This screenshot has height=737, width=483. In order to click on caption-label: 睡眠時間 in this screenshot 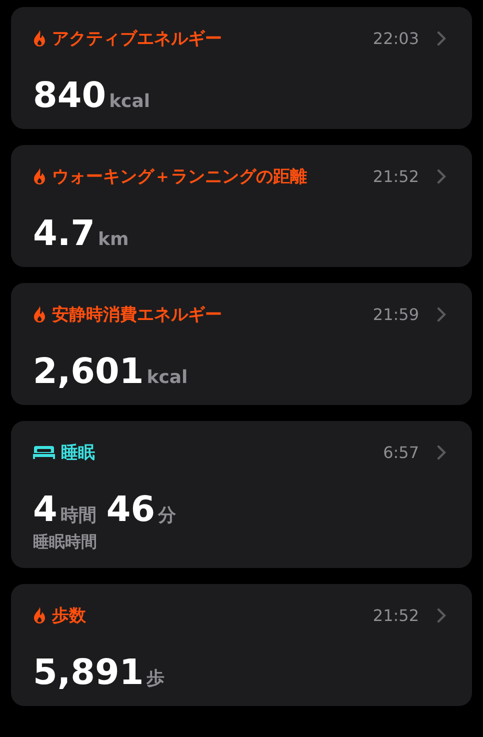, I will do `click(65, 542)`.